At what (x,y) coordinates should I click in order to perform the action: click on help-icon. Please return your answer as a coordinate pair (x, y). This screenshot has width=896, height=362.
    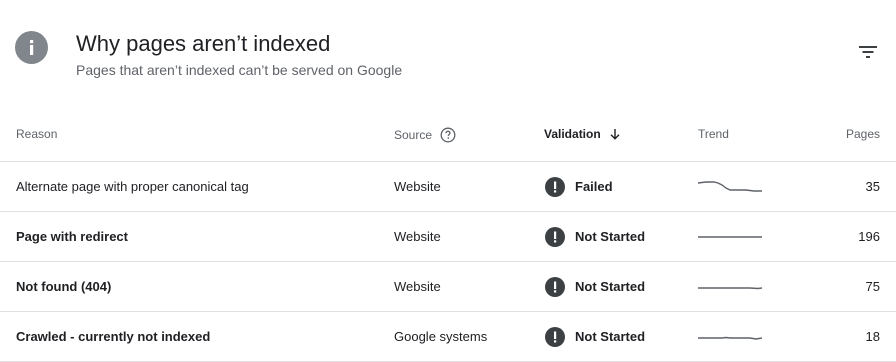
    Looking at the image, I should click on (448, 135).